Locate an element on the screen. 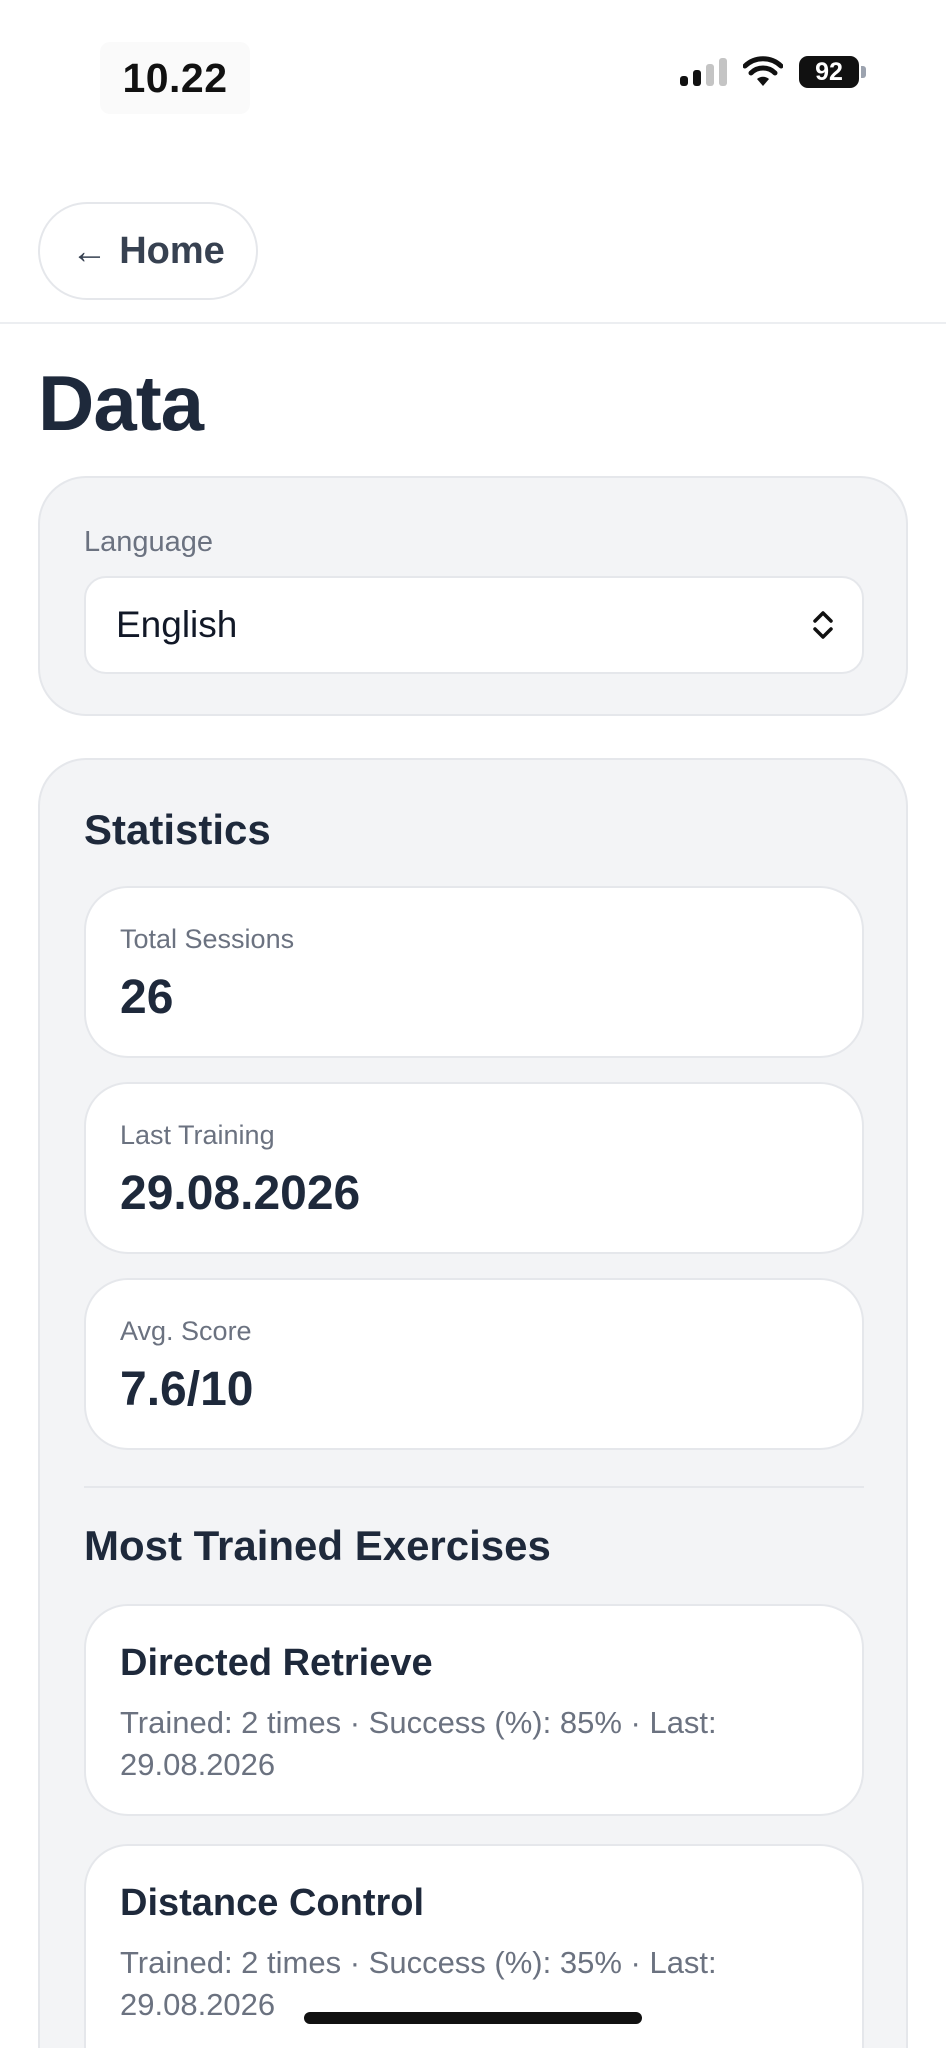  stat-label: Avg. Score is located at coordinates (186, 1331).